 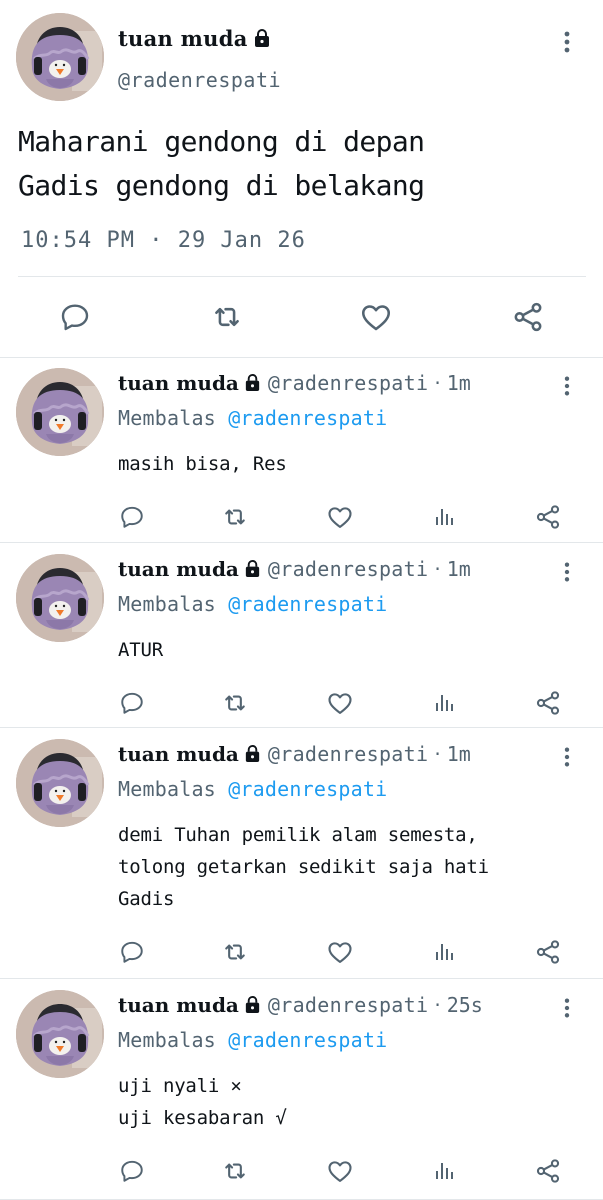 I want to click on reply-header: tuan muda @radenrespati · 25s, so click(x=300, y=1006).